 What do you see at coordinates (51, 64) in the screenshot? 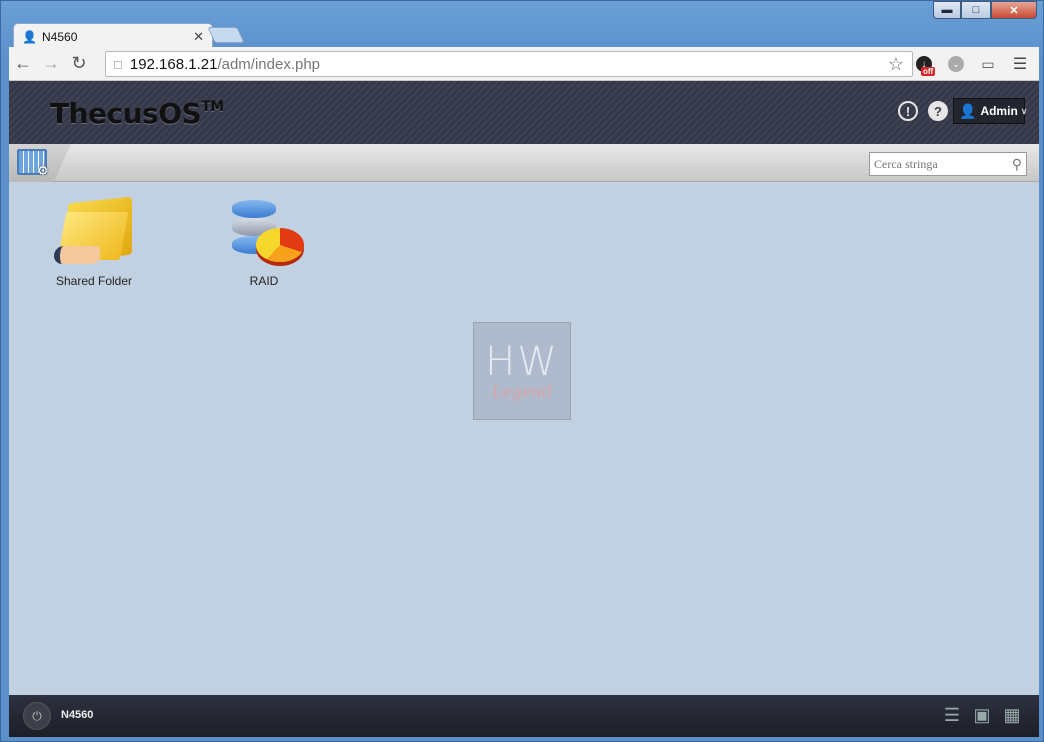
I see `forward-arrow-icon: →` at bounding box center [51, 64].